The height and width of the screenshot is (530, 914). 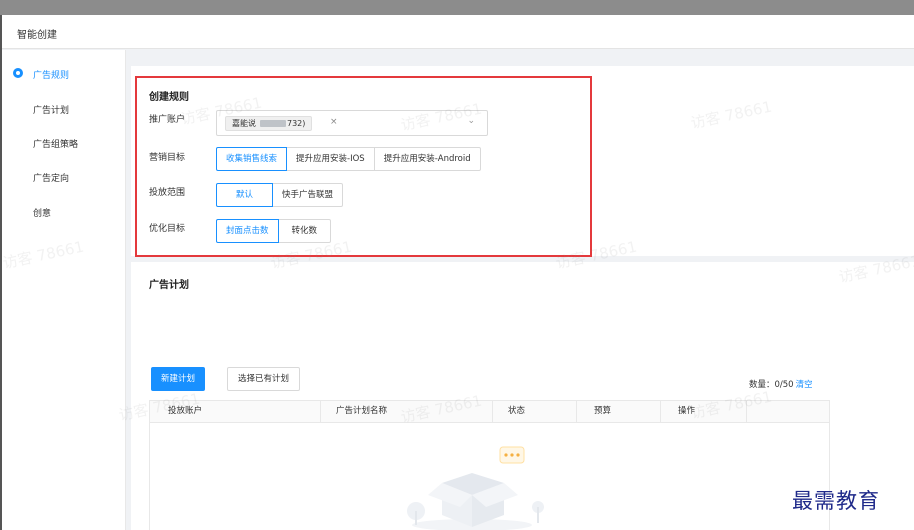 What do you see at coordinates (475, 488) in the screenshot?
I see `empty-box-icon` at bounding box center [475, 488].